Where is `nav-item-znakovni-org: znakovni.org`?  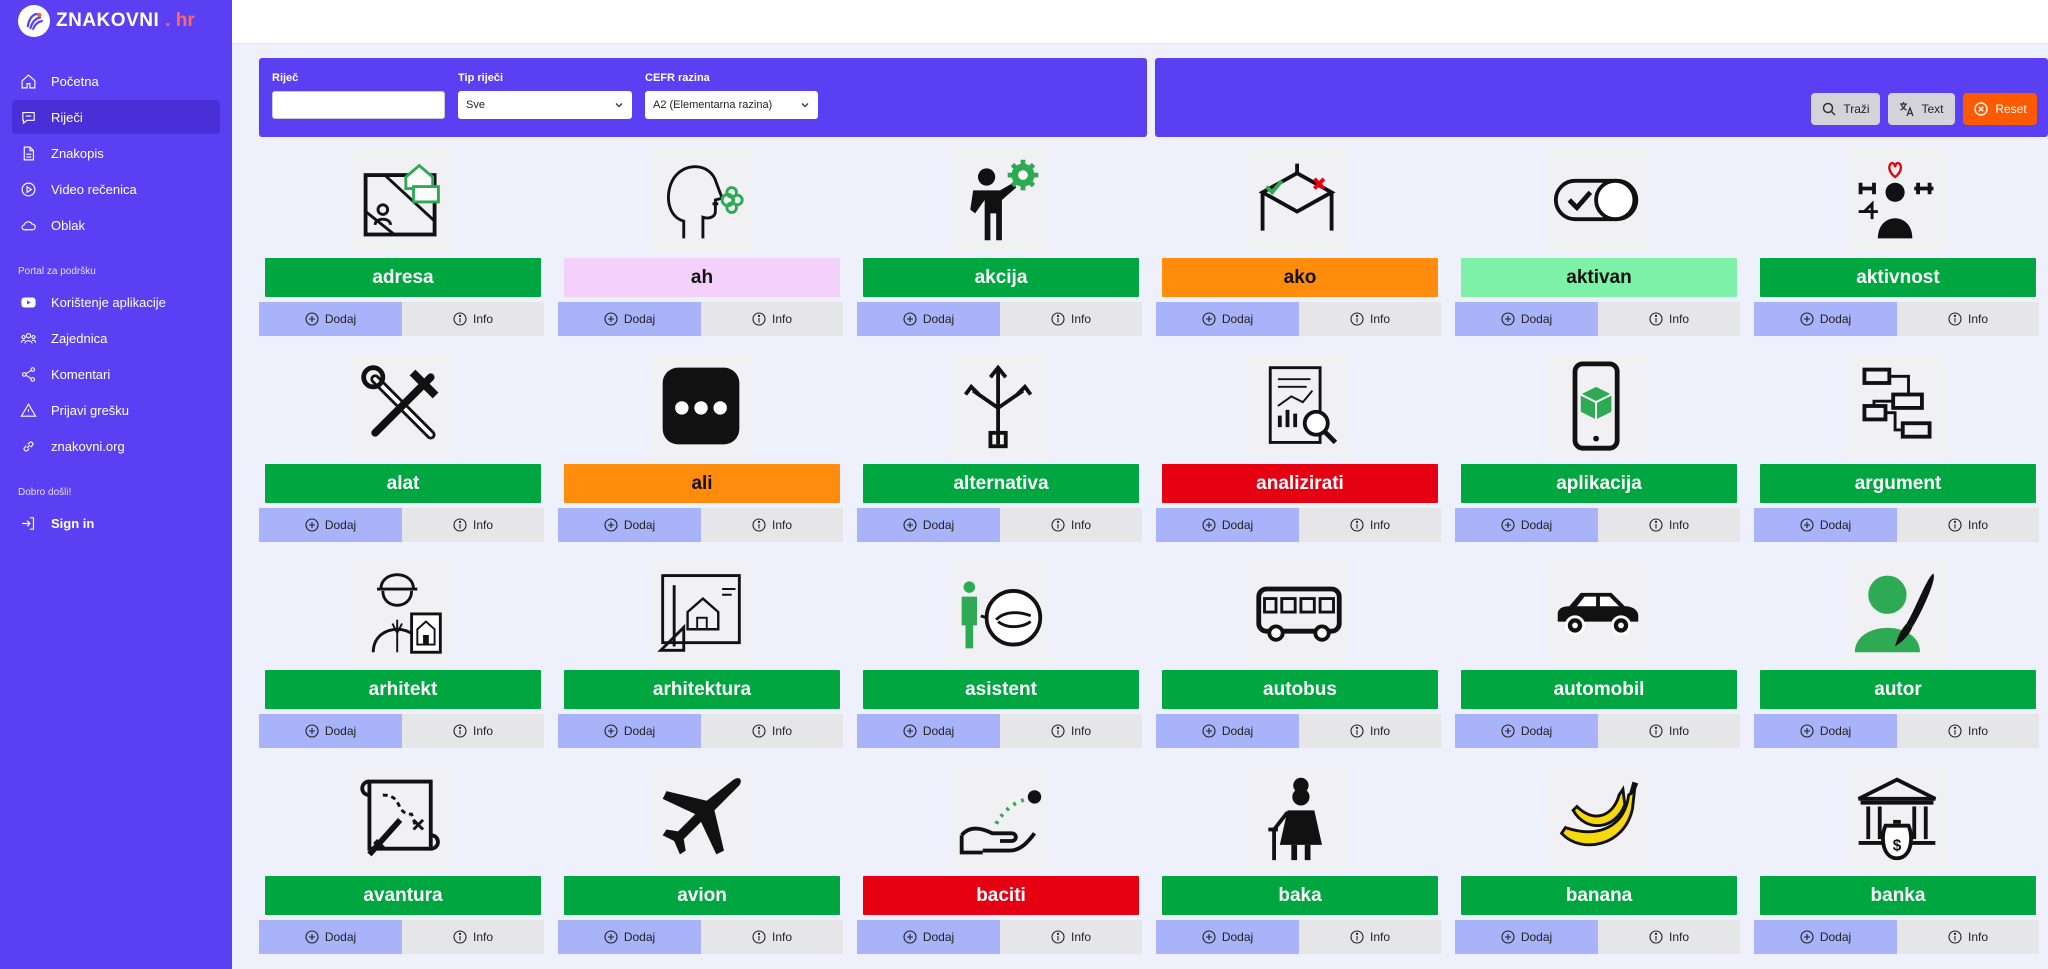
nav-item-znakovni-org: znakovni.org is located at coordinates (116, 446).